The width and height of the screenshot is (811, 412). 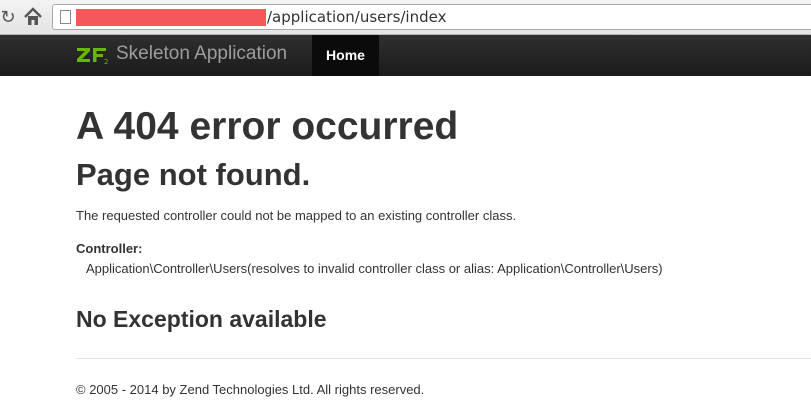 What do you see at coordinates (267, 126) in the screenshot?
I see `error-heading: A 404 error occurred` at bounding box center [267, 126].